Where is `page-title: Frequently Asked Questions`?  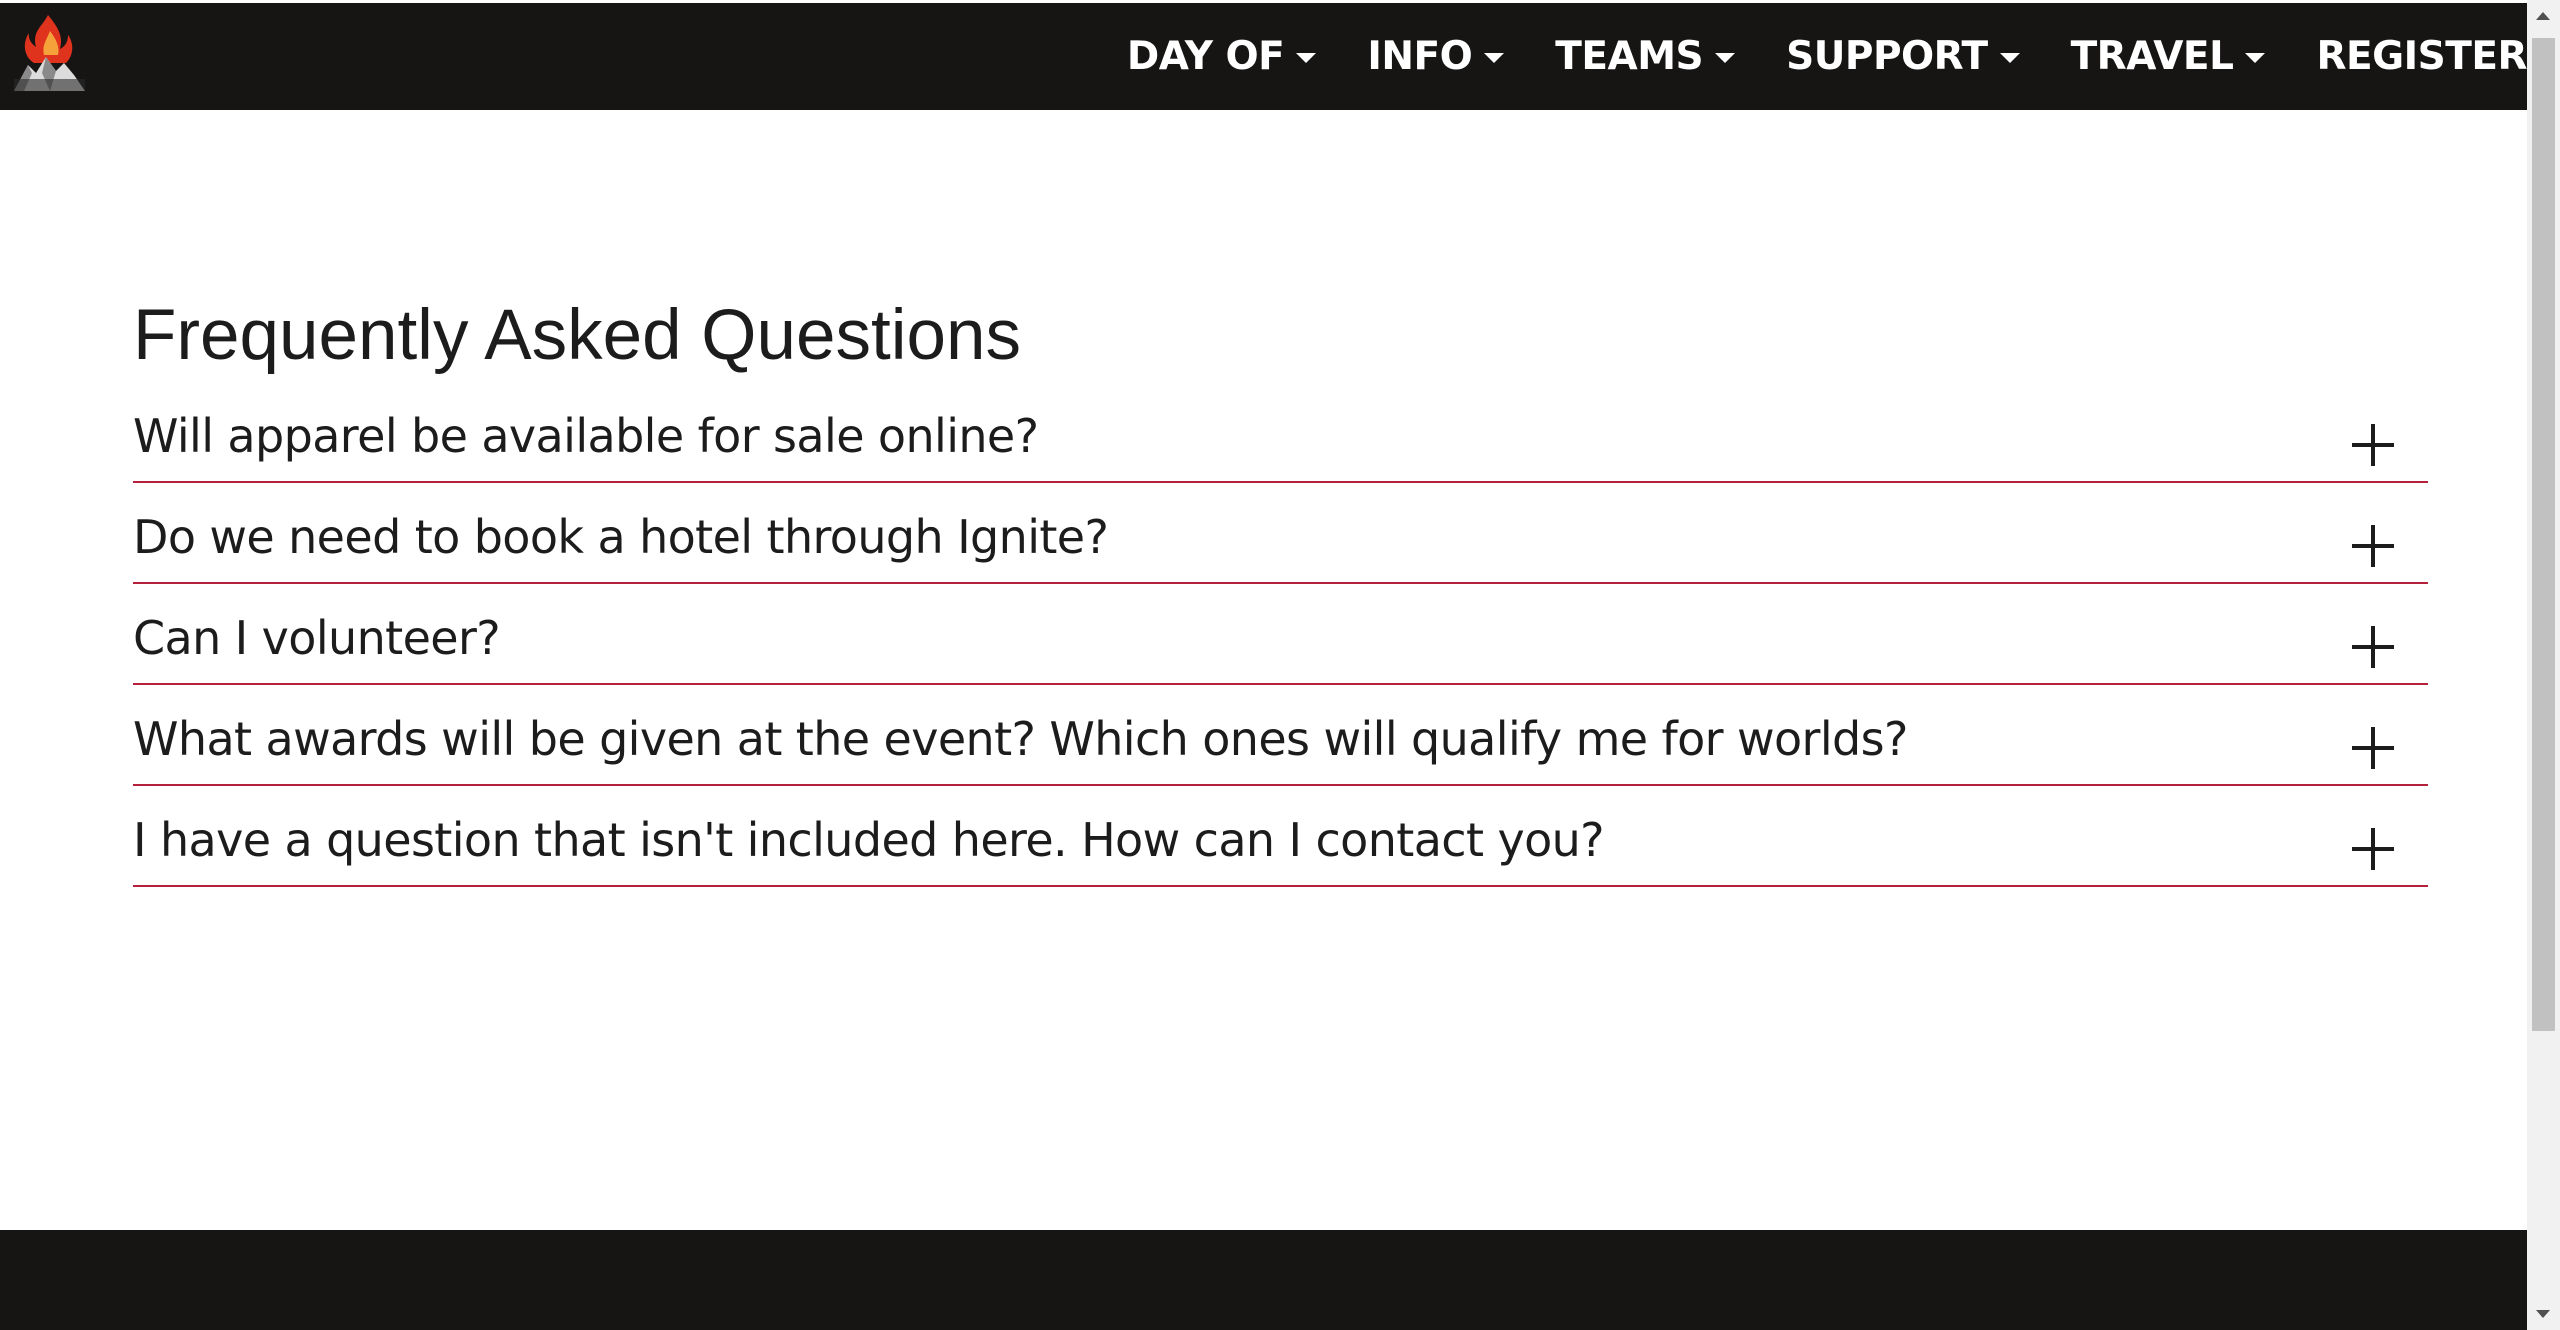
page-title: Frequently Asked Questions is located at coordinates (577, 335).